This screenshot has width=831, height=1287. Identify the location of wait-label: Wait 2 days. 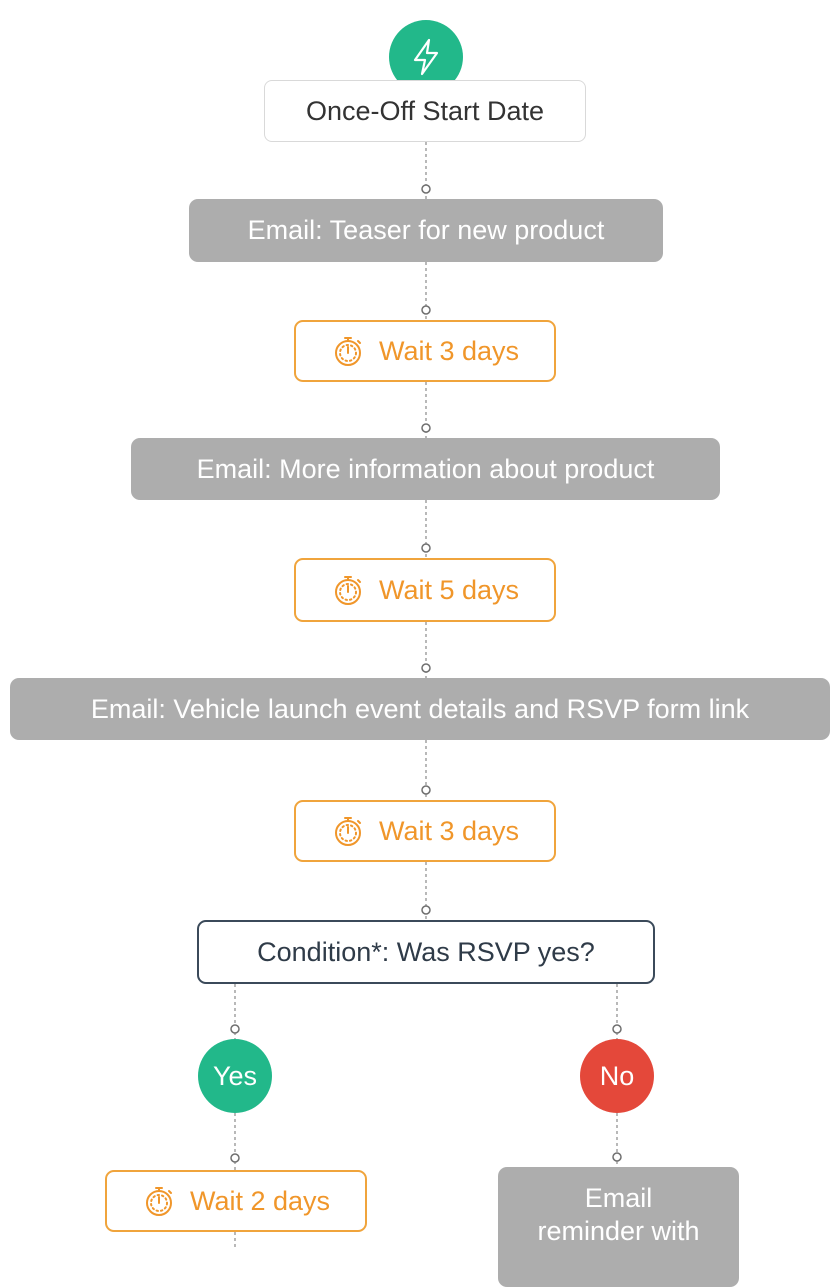
(260, 1200).